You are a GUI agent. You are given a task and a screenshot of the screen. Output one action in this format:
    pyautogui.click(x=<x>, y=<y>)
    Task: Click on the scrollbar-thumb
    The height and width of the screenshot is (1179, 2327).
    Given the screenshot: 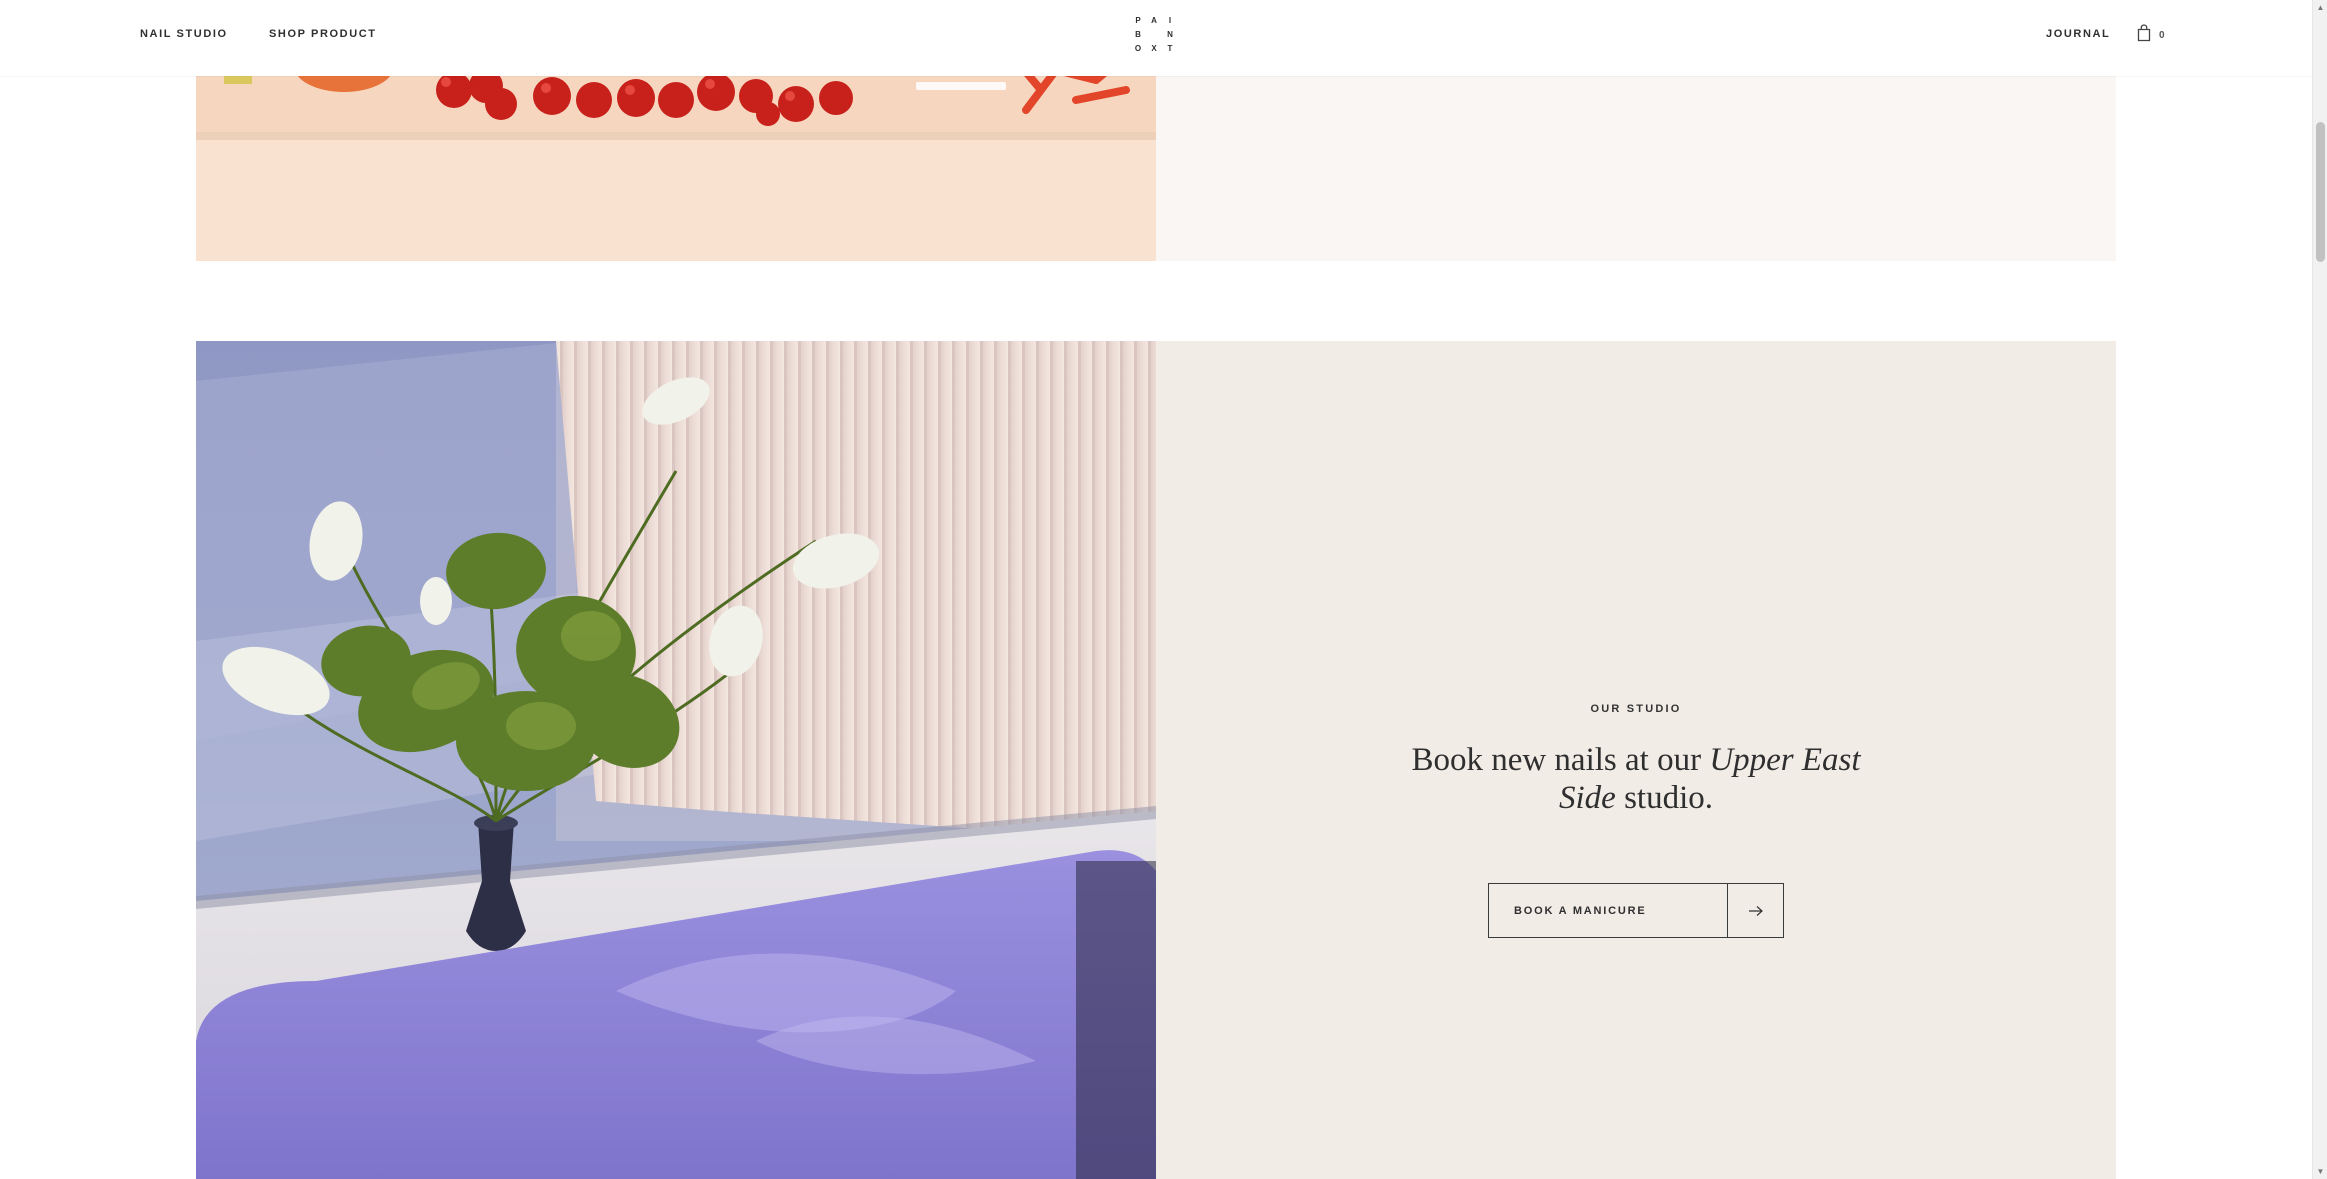 What is the action you would take?
    pyautogui.click(x=2320, y=192)
    